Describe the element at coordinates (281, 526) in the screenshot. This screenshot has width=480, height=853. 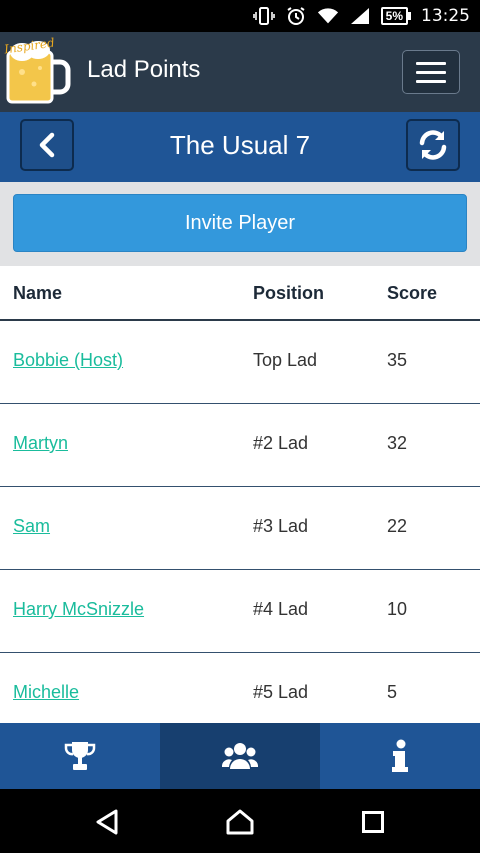
I see `player-position: #3 Lad` at that location.